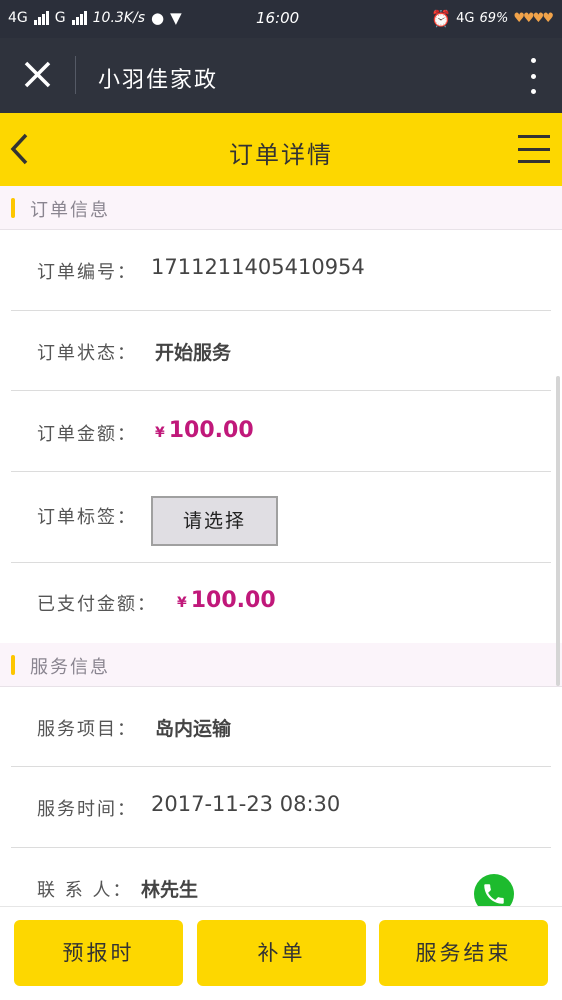 The image size is (562, 1000). I want to click on section-title: 订单信息, so click(70, 210).